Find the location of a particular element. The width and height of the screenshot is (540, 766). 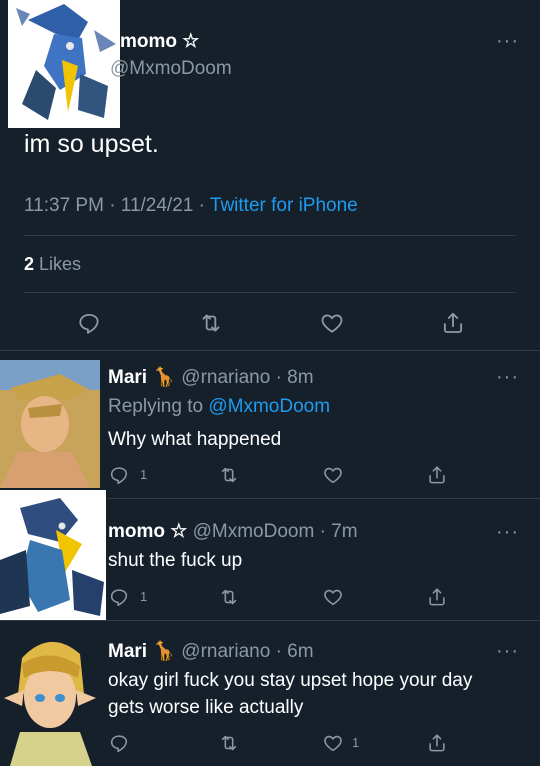

likes-stat: 2 Likes is located at coordinates (52, 264).